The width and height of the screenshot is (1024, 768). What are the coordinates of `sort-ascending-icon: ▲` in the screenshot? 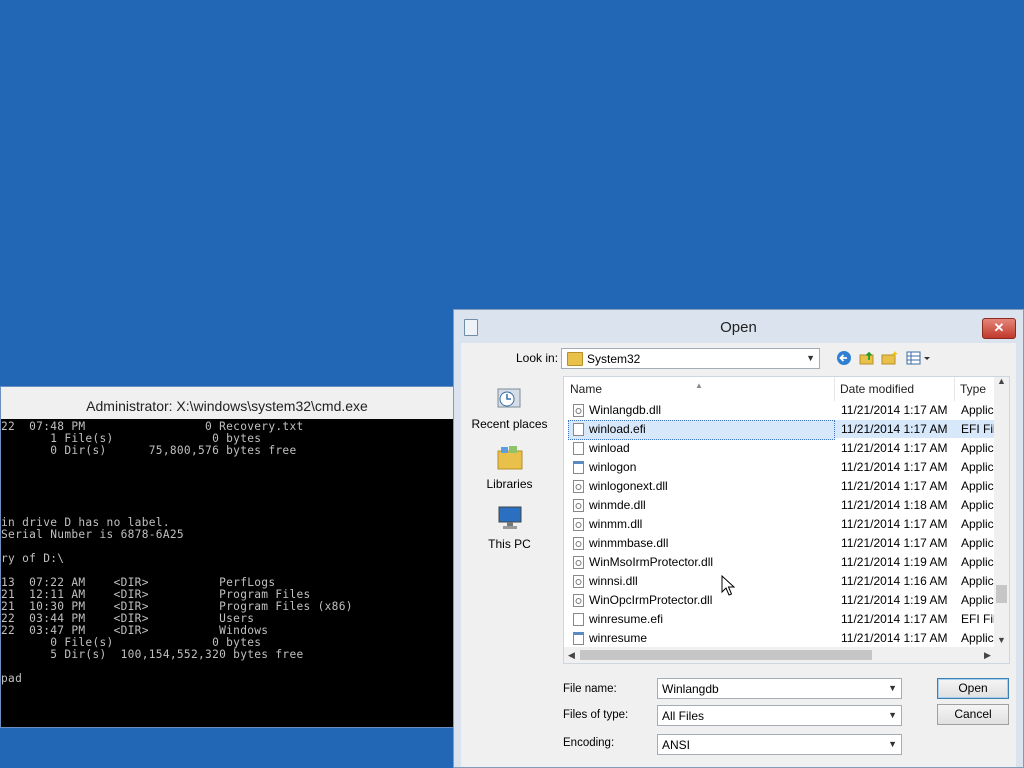 It's located at (699, 385).